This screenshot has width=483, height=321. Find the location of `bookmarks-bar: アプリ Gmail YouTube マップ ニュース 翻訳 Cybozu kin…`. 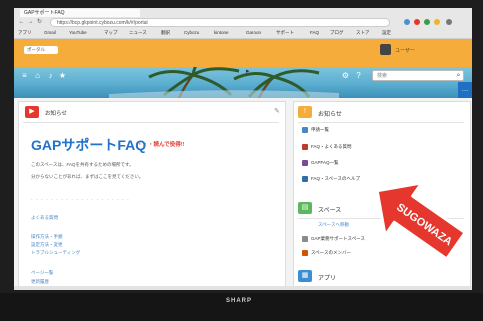

bookmarks-bar: アプリ Gmail YouTube マップ ニュース 翻訳 Cybozu kin… is located at coordinates (243, 33).